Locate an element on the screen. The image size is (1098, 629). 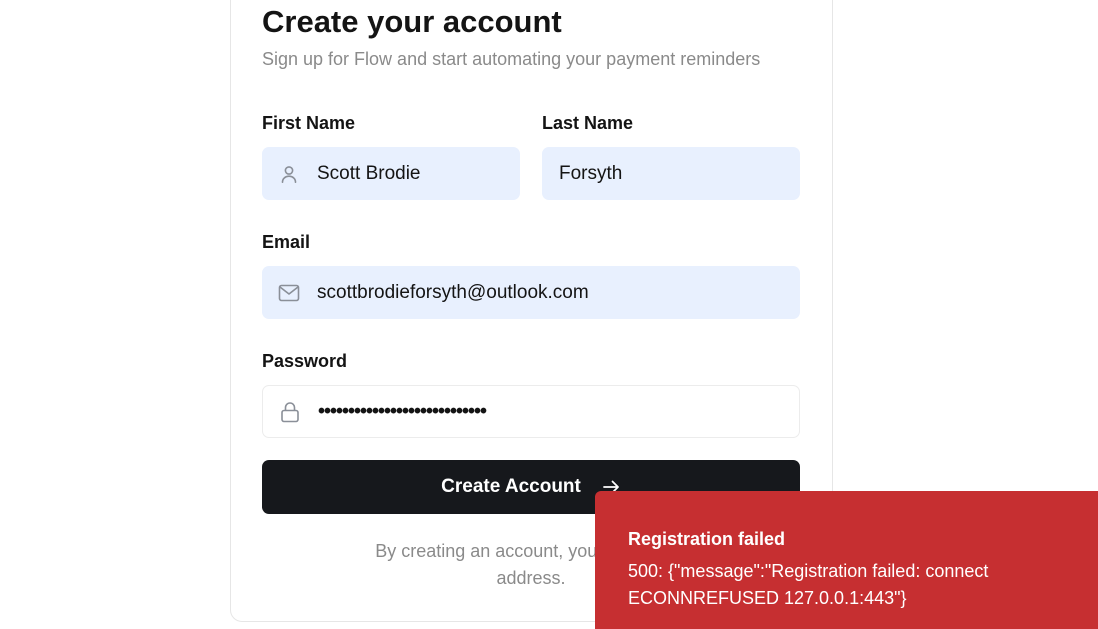
password-label: Password is located at coordinates (305, 361).